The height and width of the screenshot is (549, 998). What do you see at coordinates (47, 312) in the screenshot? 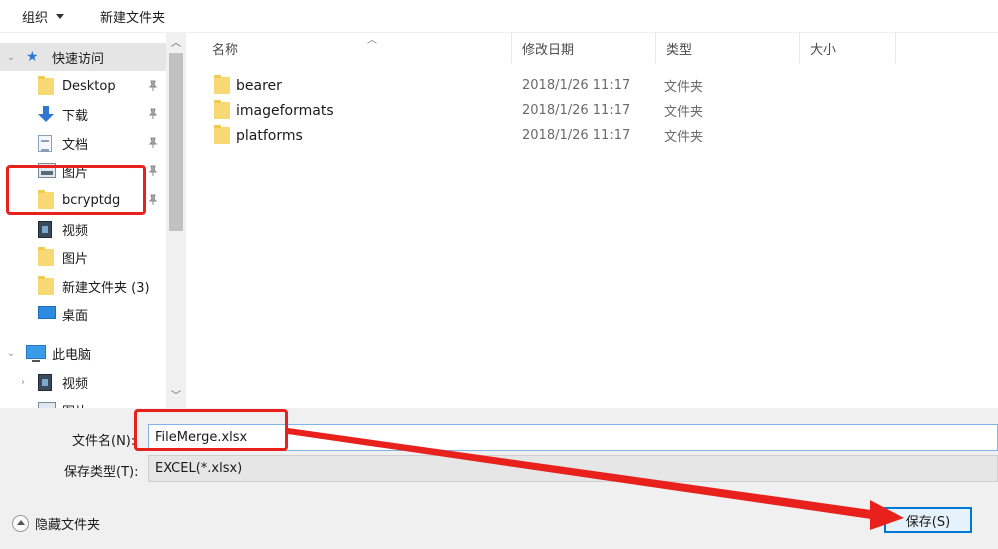
I see `desktop-icon` at bounding box center [47, 312].